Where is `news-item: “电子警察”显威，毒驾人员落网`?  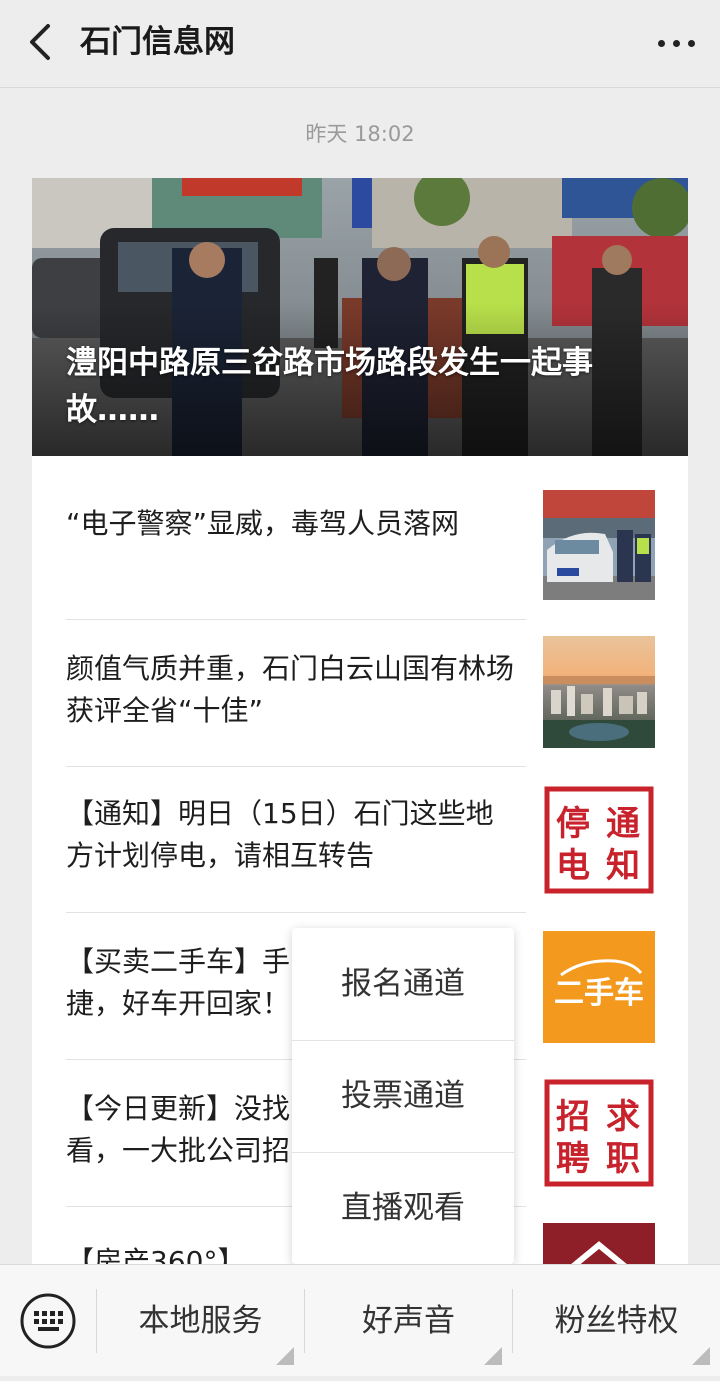 news-item: “电子警察”显威，毒驾人员落网 is located at coordinates (361, 538).